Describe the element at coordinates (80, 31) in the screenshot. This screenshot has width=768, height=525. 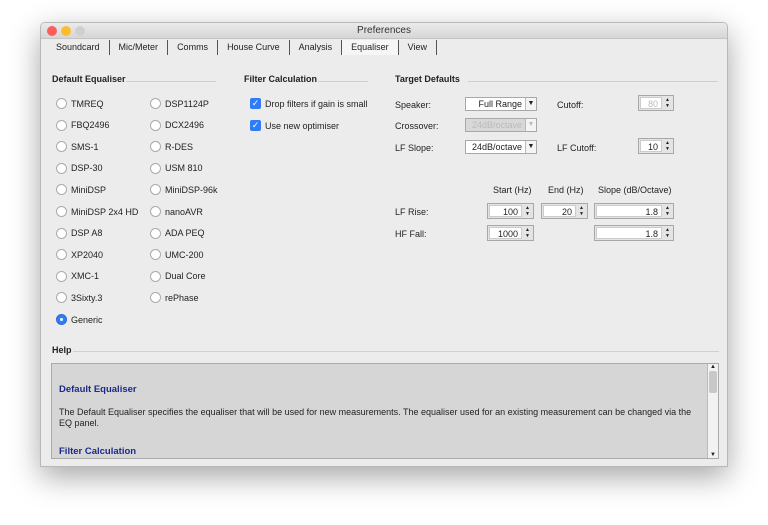
I see `zoom-button` at that location.